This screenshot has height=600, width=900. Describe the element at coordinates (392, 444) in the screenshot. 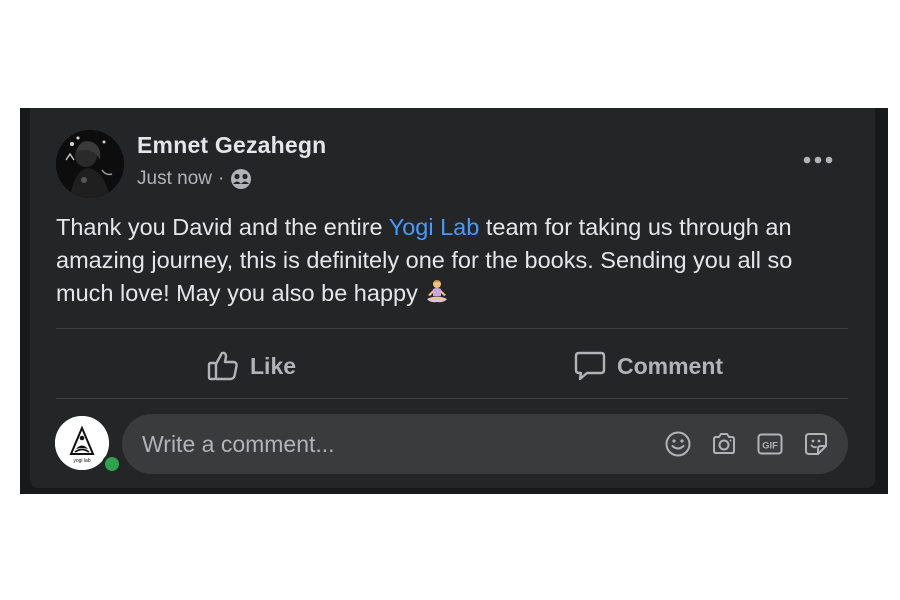

I see `comment-input` at that location.